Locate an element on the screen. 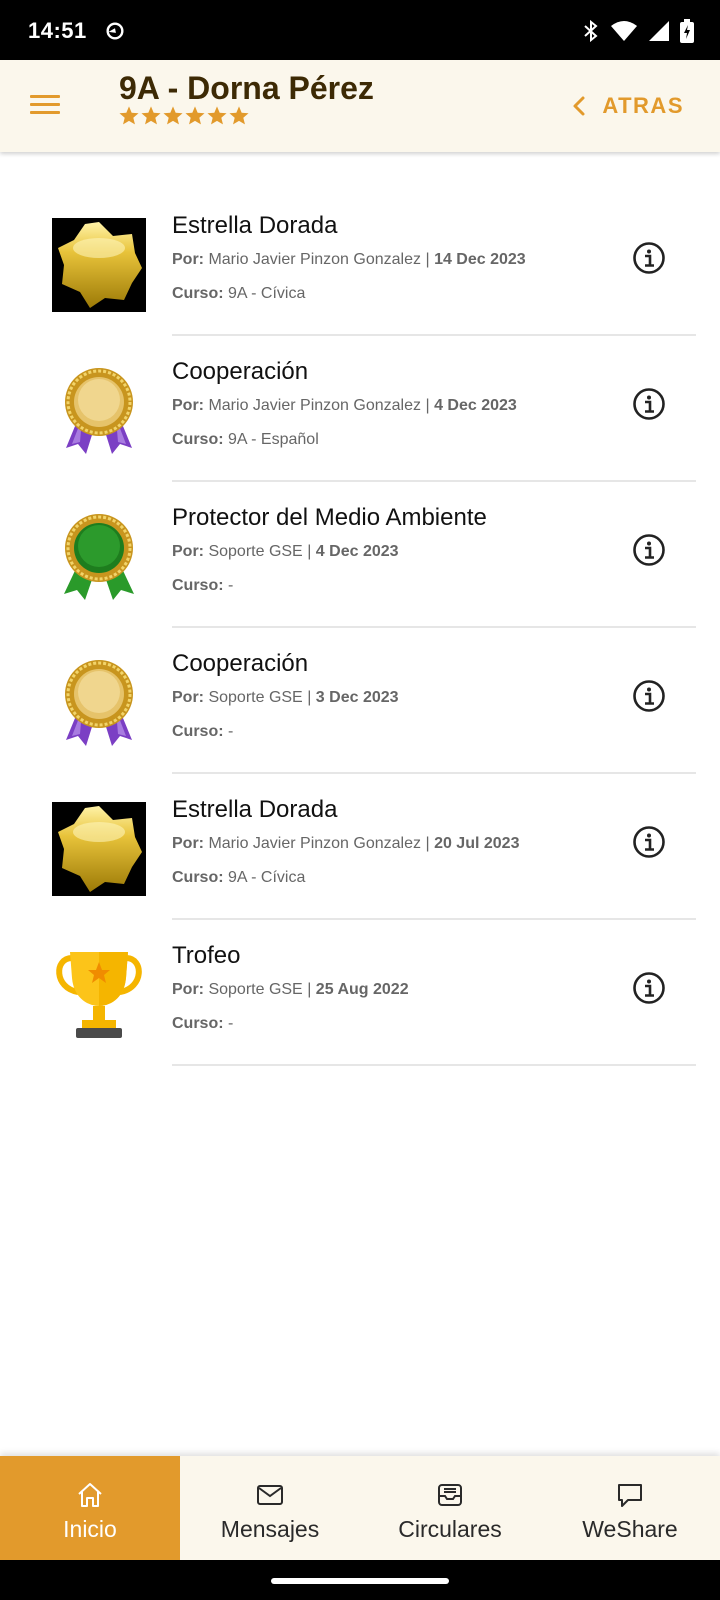  award-title: Estrella Dorada is located at coordinates (255, 809).